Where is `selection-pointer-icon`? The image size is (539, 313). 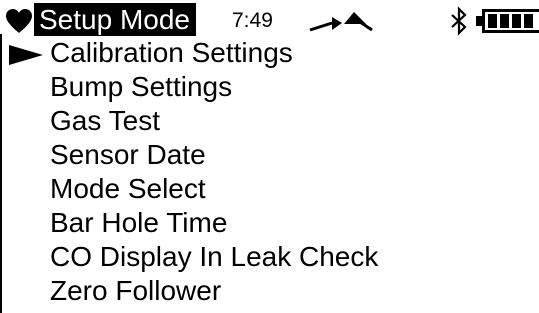 selection-pointer-icon is located at coordinates (26, 55).